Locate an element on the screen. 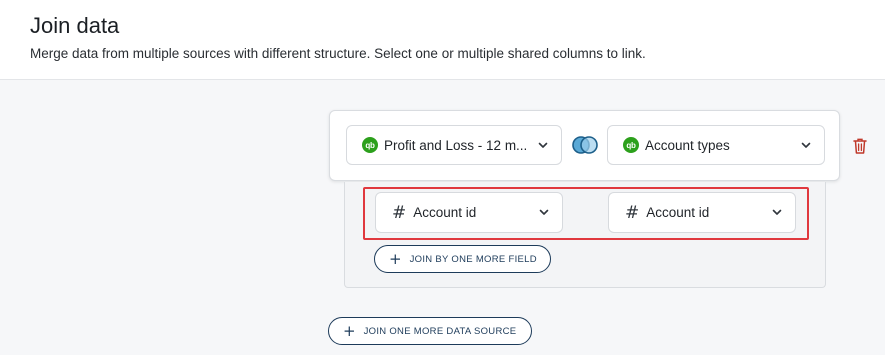 The height and width of the screenshot is (355, 885). join-one-more-data-source-button: + JOIN ONE MORE DATA SOURCE is located at coordinates (430, 331).